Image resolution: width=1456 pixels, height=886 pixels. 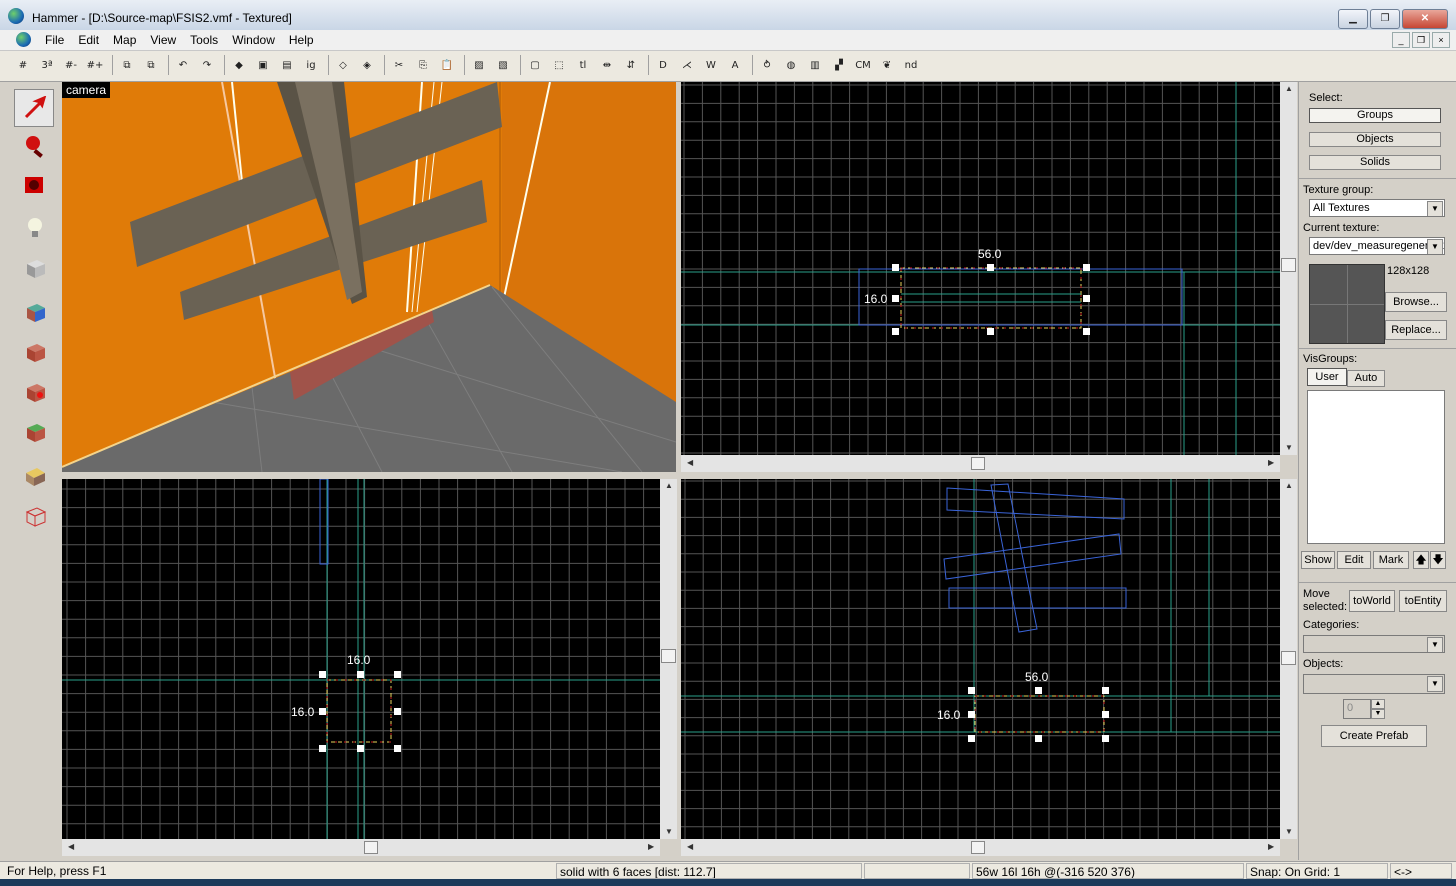 I want to click on mdi-restore-button: ❐, so click(x=1421, y=40).